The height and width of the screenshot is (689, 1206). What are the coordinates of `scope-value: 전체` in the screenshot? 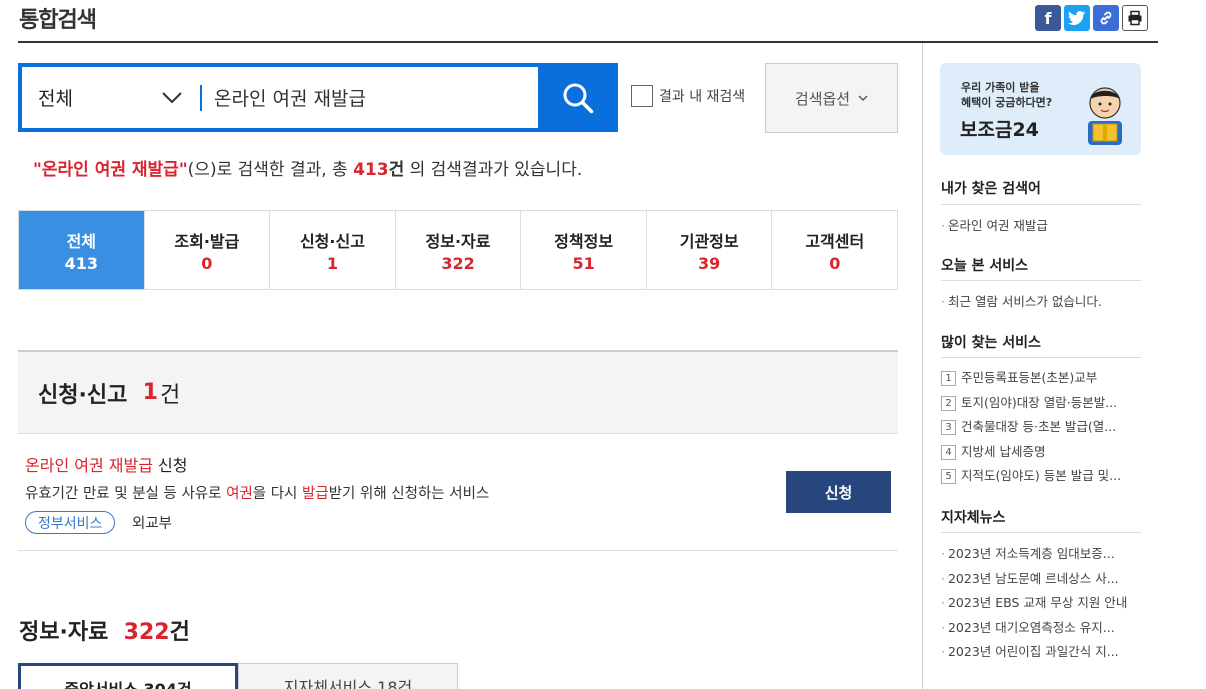 It's located at (55, 99).